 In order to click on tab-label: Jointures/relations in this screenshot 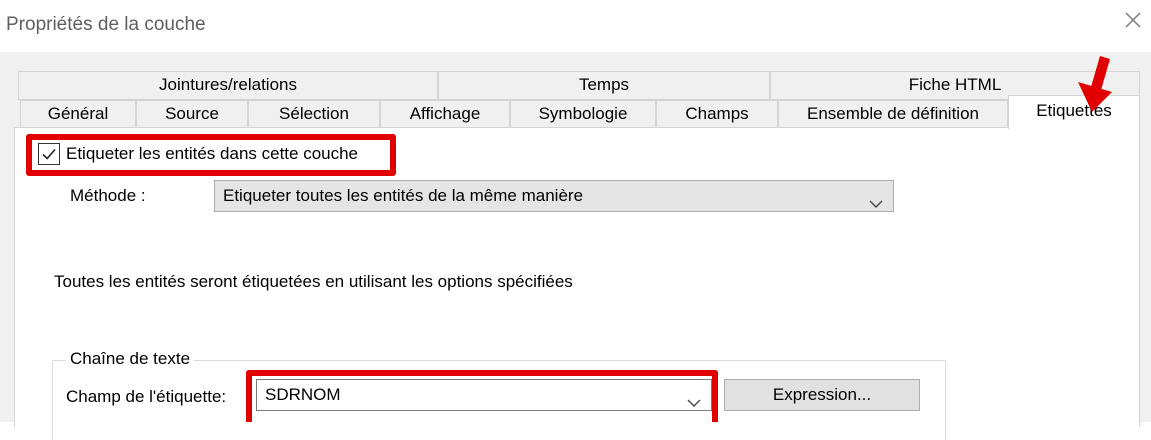, I will do `click(228, 84)`.